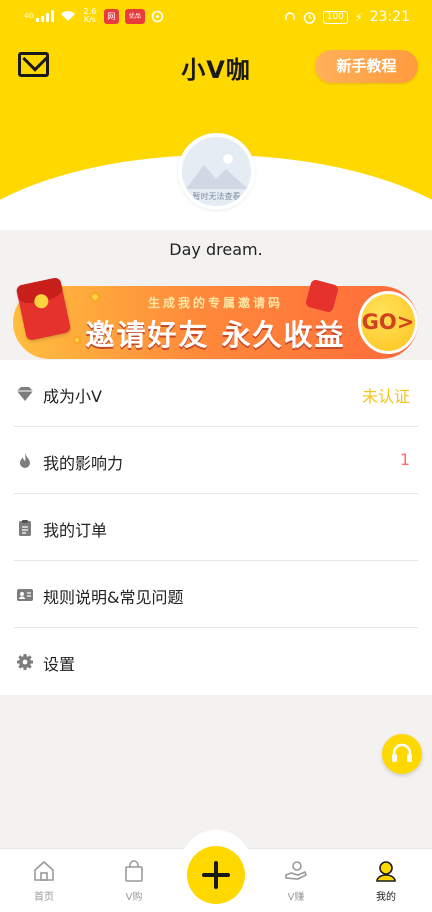 Image resolution: width=432 pixels, height=912 pixels. What do you see at coordinates (111, 16) in the screenshot?
I see `app-notification-icon: 网` at bounding box center [111, 16].